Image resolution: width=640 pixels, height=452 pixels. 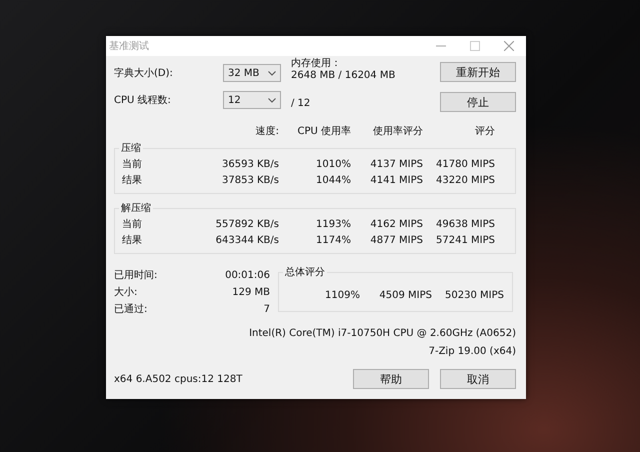 I want to click on action-button: 重新开始, so click(x=478, y=72).